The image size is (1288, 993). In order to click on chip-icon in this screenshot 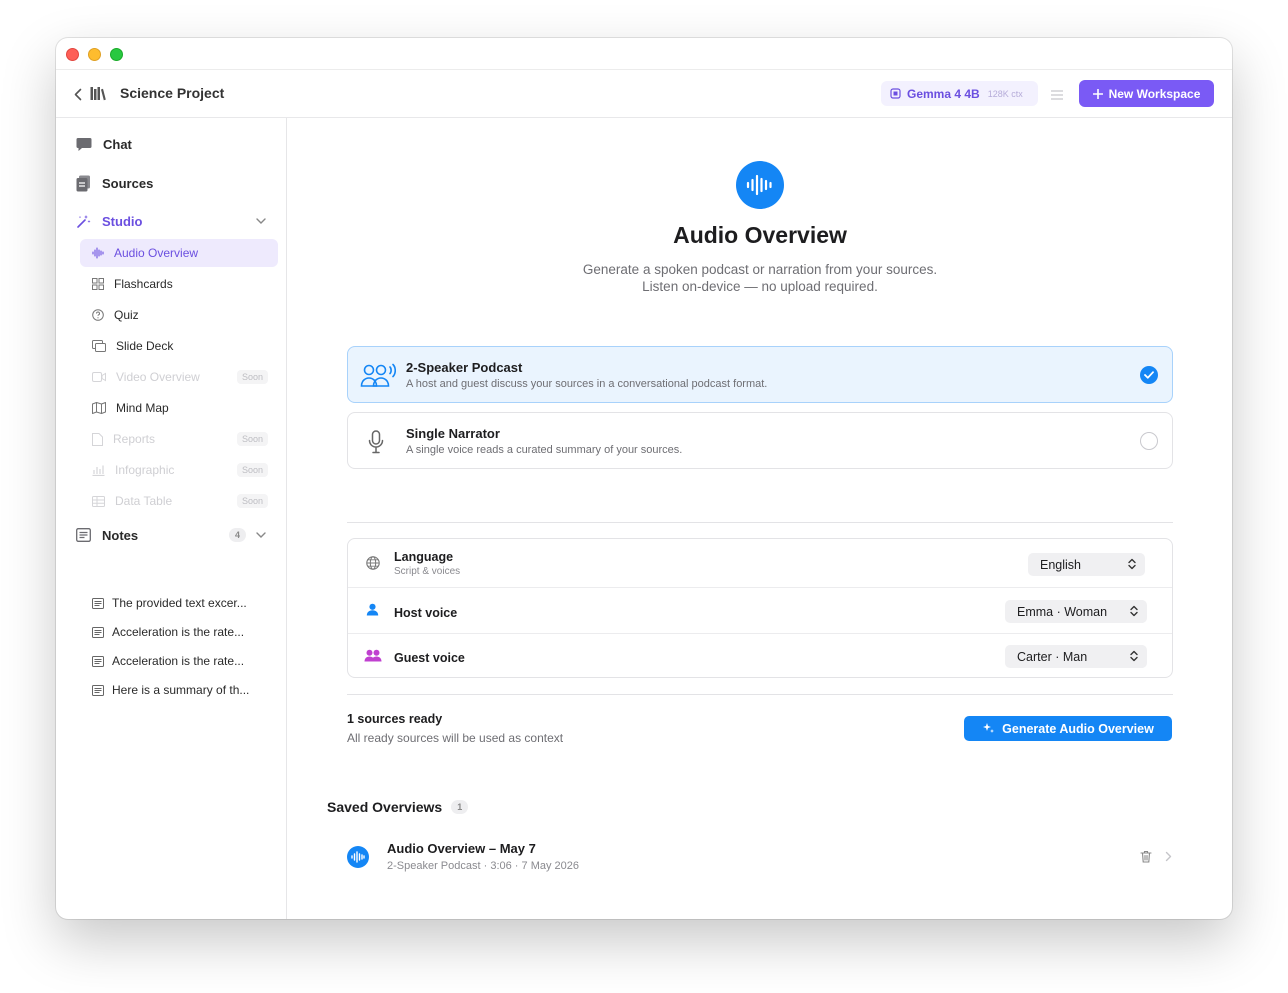, I will do `click(895, 93)`.